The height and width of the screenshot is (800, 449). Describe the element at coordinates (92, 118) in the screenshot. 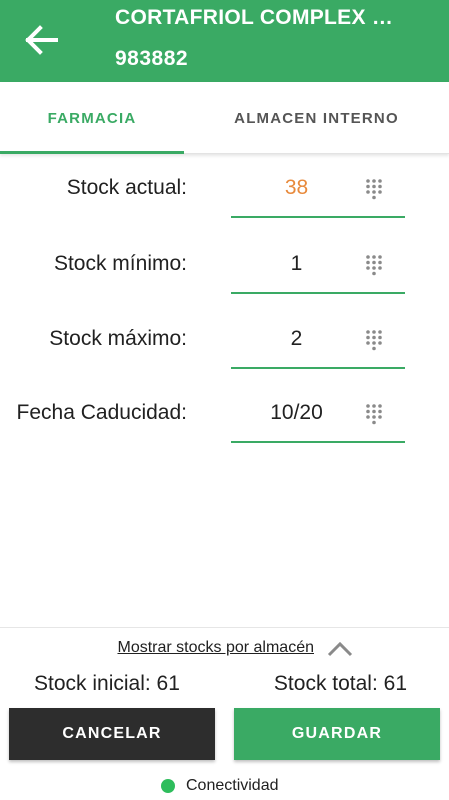

I see `tab-farmacia: FARMACIA` at that location.